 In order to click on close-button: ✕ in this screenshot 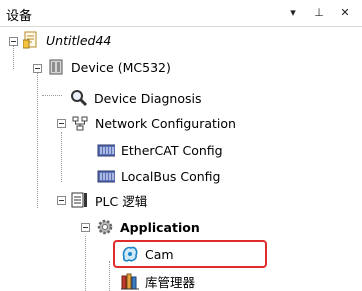, I will do `click(345, 12)`.